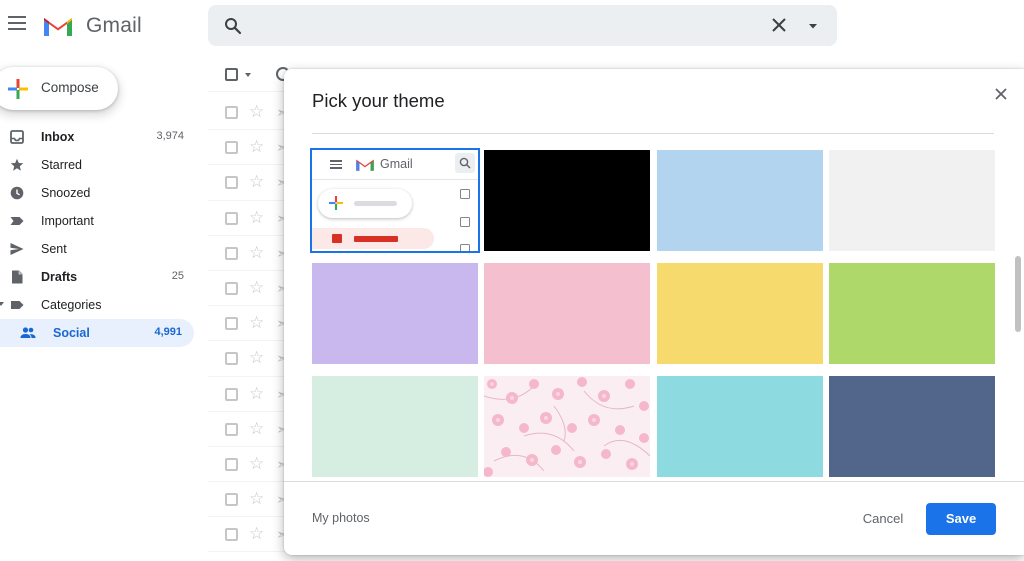 The image size is (1024, 561). I want to click on sidebar-item-label: Sent, so click(54, 249).